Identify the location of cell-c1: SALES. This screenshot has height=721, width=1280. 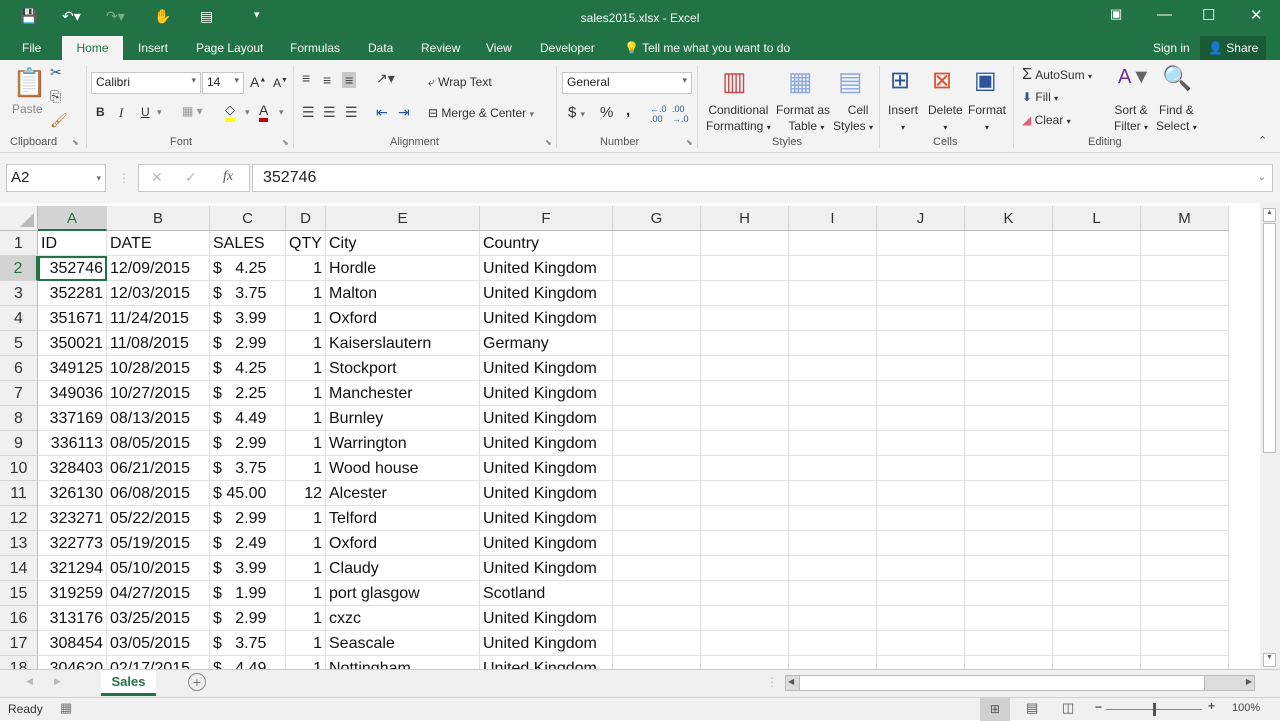
(248, 243).